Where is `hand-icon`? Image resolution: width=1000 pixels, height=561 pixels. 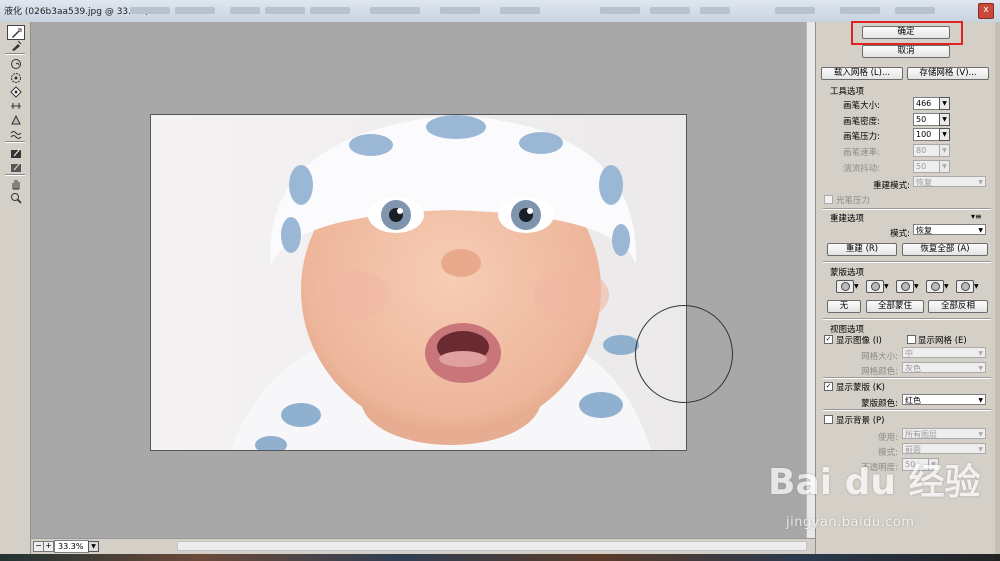 hand-icon is located at coordinates (16, 184).